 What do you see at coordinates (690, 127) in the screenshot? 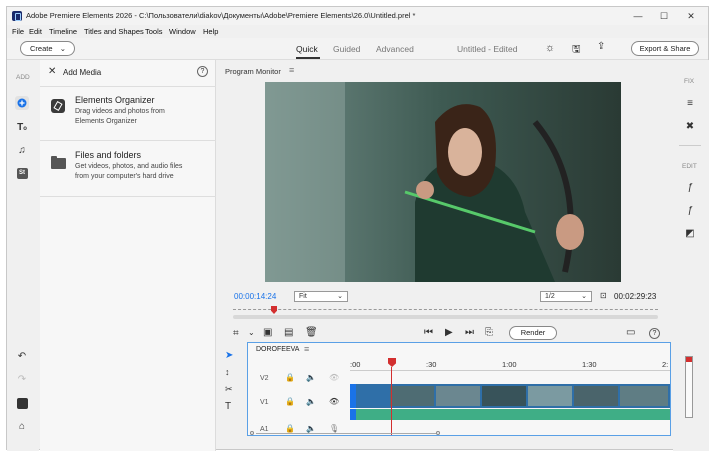
I see `tools-icon: ✖` at bounding box center [690, 127].